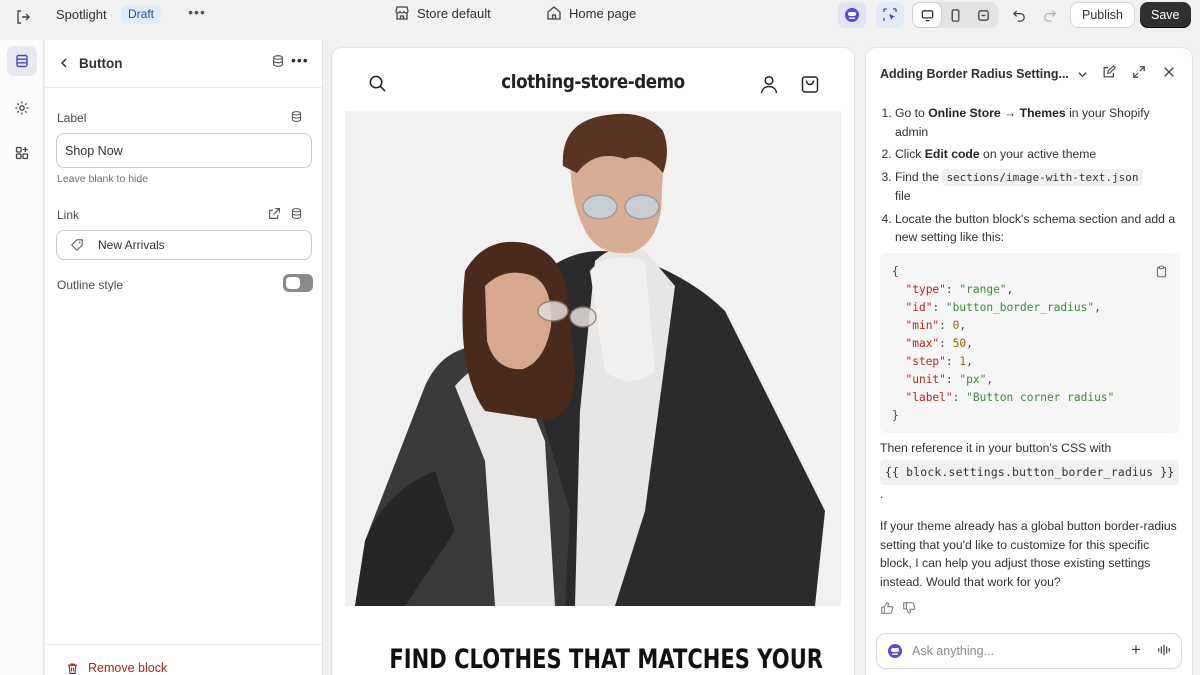 Image resolution: width=1200 pixels, height=675 pixels. I want to click on close-icon, so click(1169, 72).